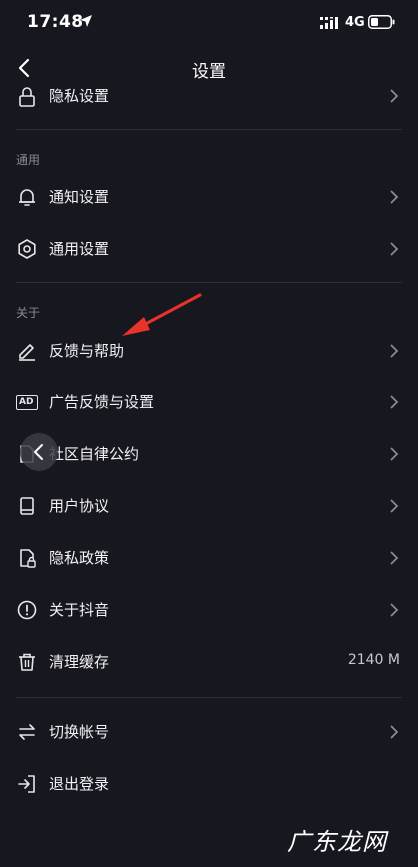 The width and height of the screenshot is (418, 867). What do you see at coordinates (27, 352) in the screenshot?
I see `pencil-icon` at bounding box center [27, 352].